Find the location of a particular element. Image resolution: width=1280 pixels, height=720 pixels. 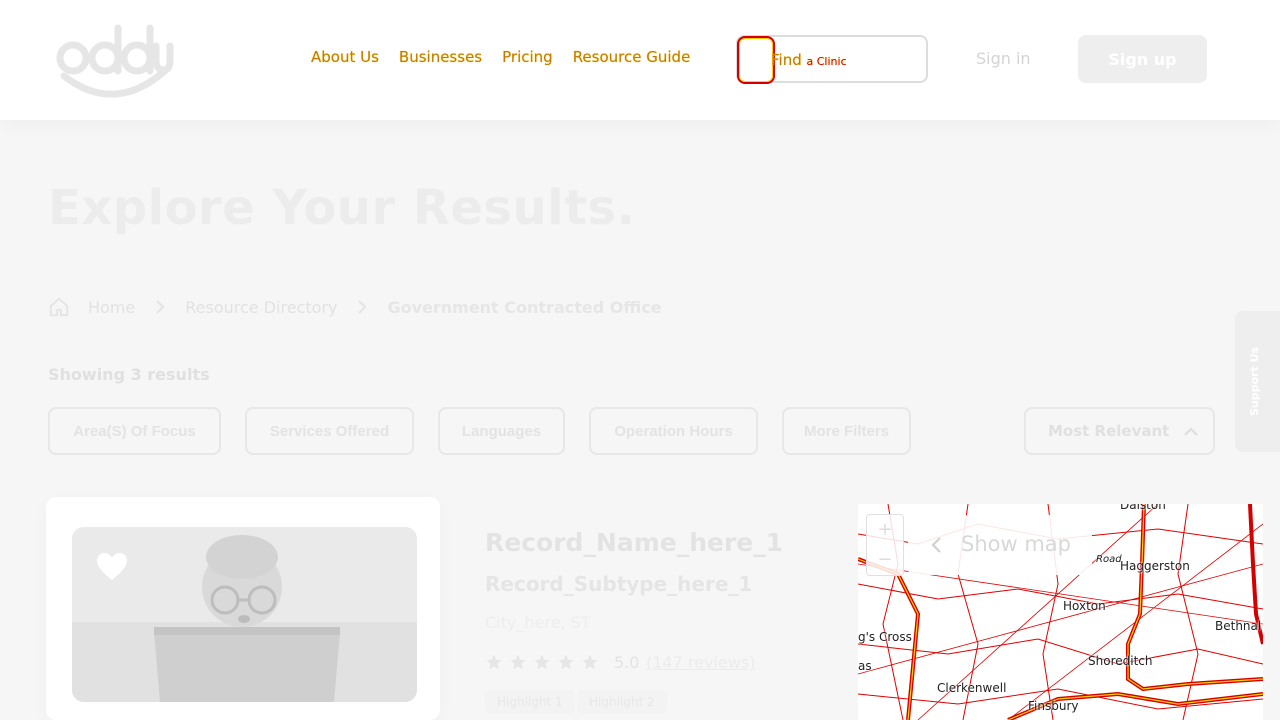

breadcrumb-current: Government Contracted Office is located at coordinates (524, 307).